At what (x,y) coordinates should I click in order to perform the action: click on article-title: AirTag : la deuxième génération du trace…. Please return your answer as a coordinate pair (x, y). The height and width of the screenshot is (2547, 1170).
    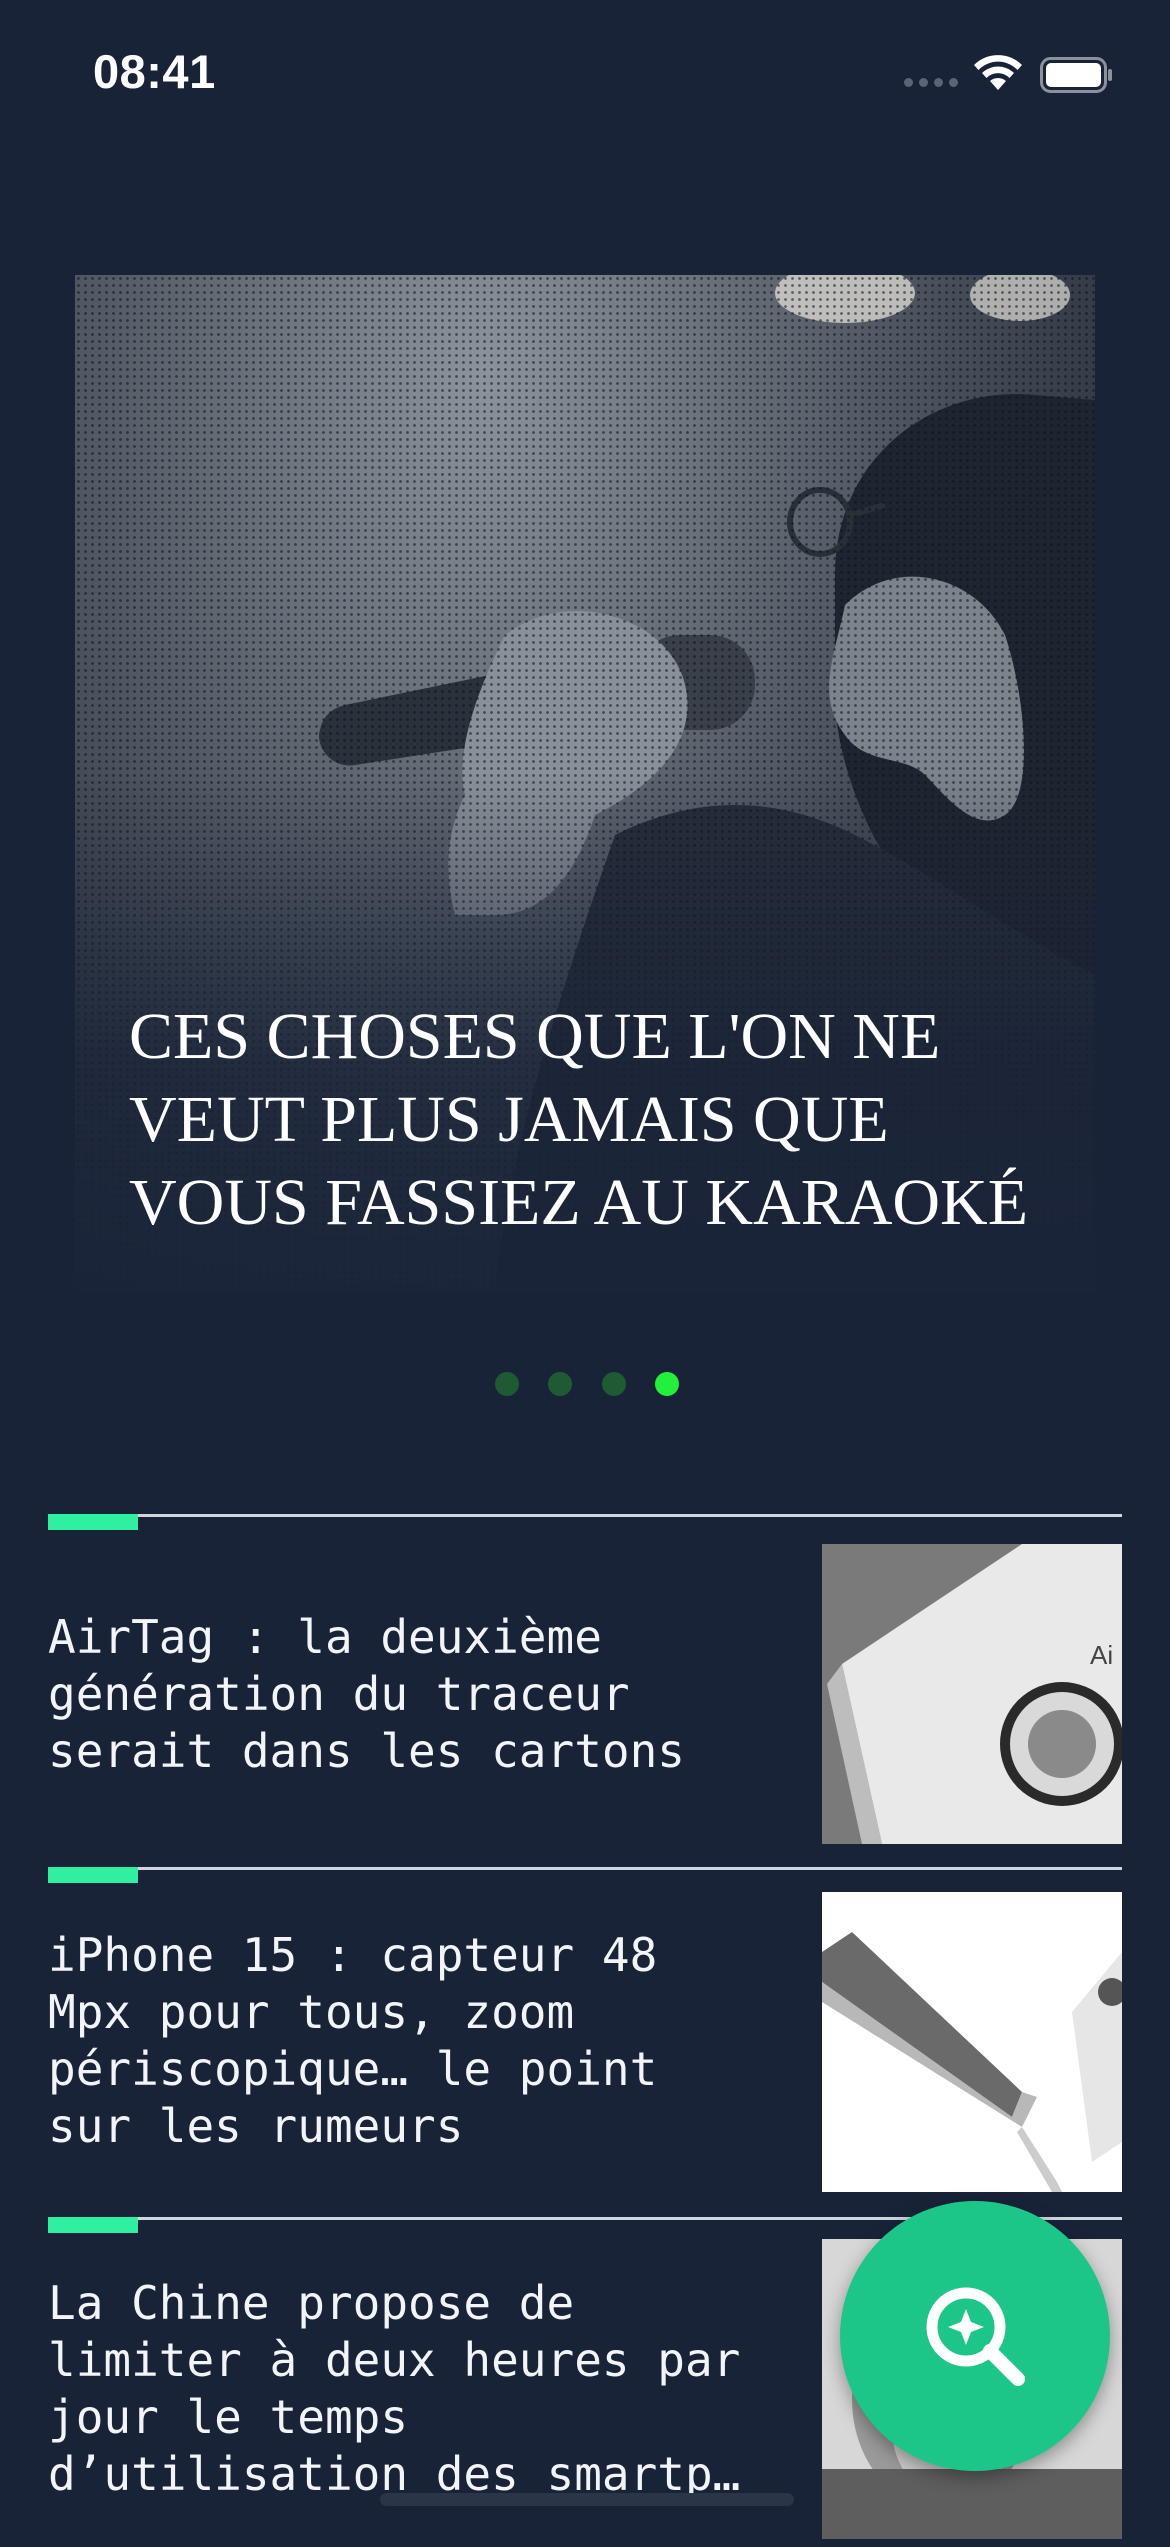
    Looking at the image, I should click on (366, 1694).